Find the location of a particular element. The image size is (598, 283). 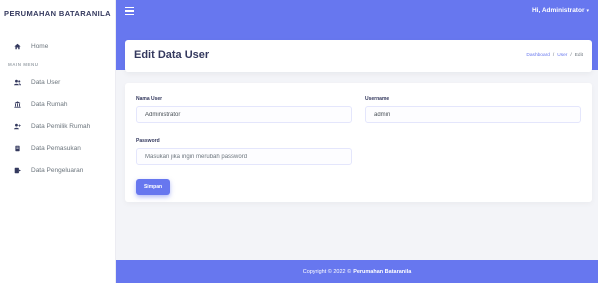

users-icon is located at coordinates (17, 82).